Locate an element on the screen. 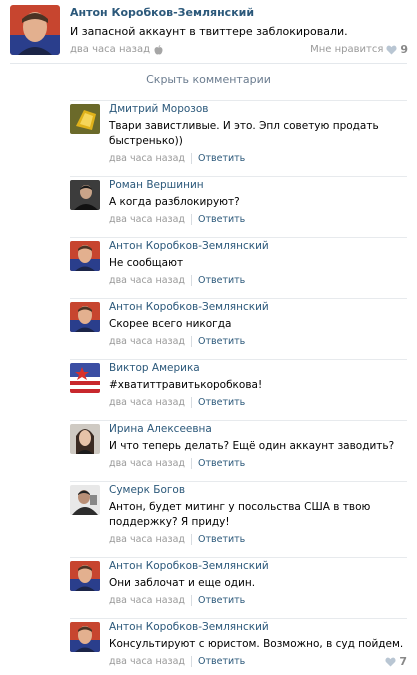  comment-author: Сумерк Богов is located at coordinates (147, 490).